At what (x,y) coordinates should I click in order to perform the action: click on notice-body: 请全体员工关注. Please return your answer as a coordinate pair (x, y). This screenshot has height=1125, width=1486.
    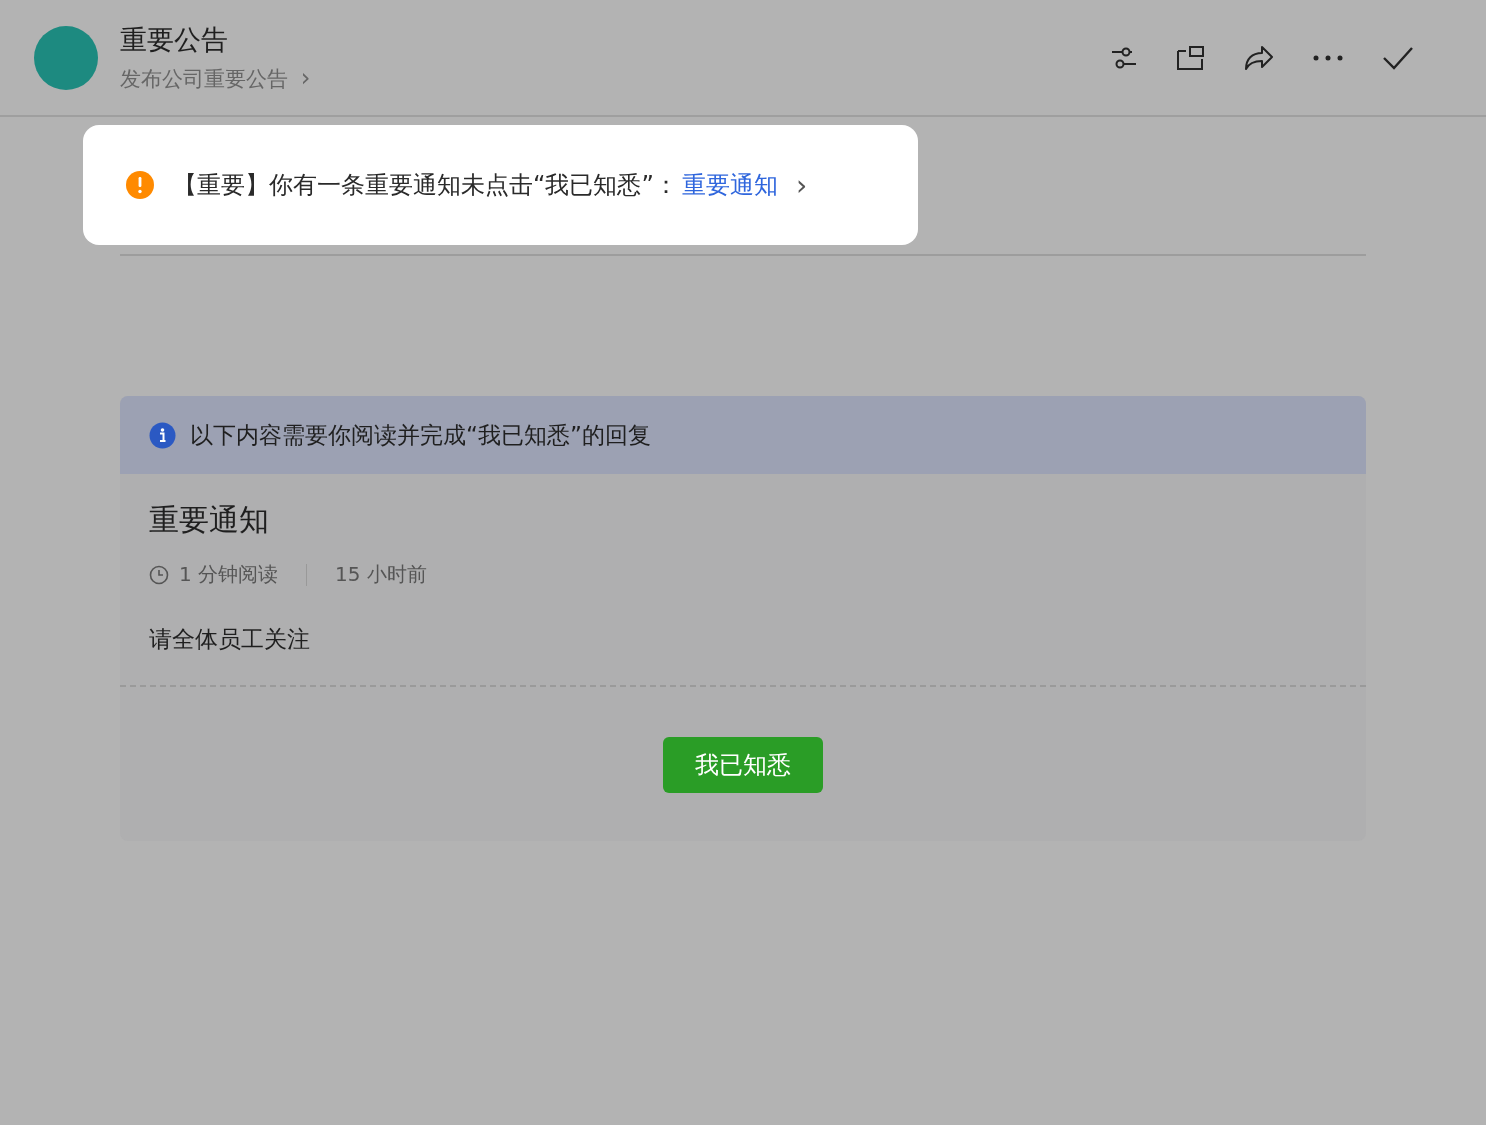
    Looking at the image, I should click on (230, 639).